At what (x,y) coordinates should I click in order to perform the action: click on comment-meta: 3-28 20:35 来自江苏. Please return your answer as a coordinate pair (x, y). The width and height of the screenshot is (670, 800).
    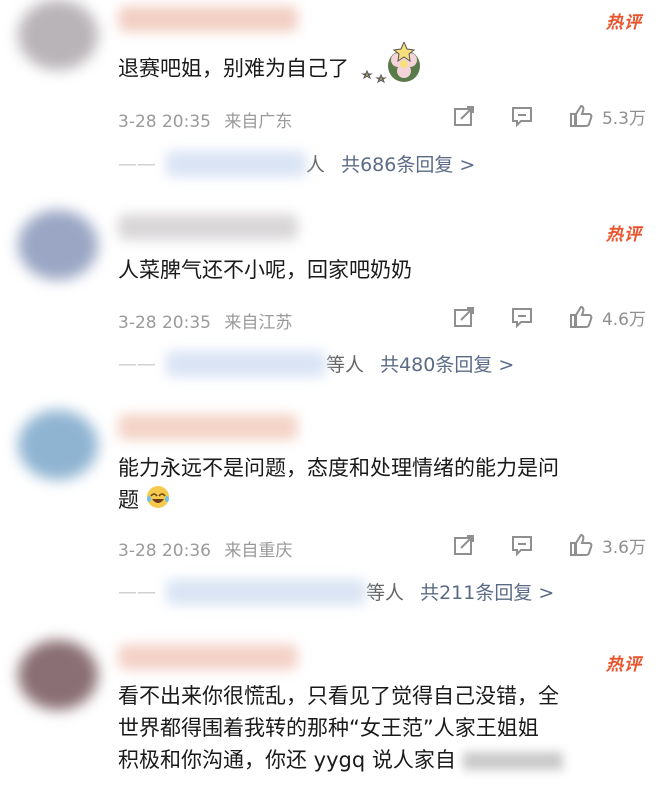
    Looking at the image, I should click on (205, 320).